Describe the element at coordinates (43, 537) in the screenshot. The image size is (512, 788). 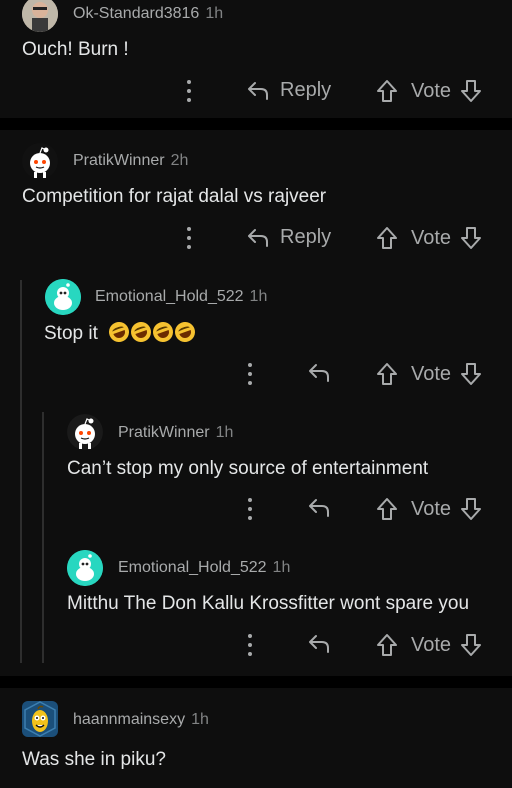
I see `thread-line-nested` at that location.